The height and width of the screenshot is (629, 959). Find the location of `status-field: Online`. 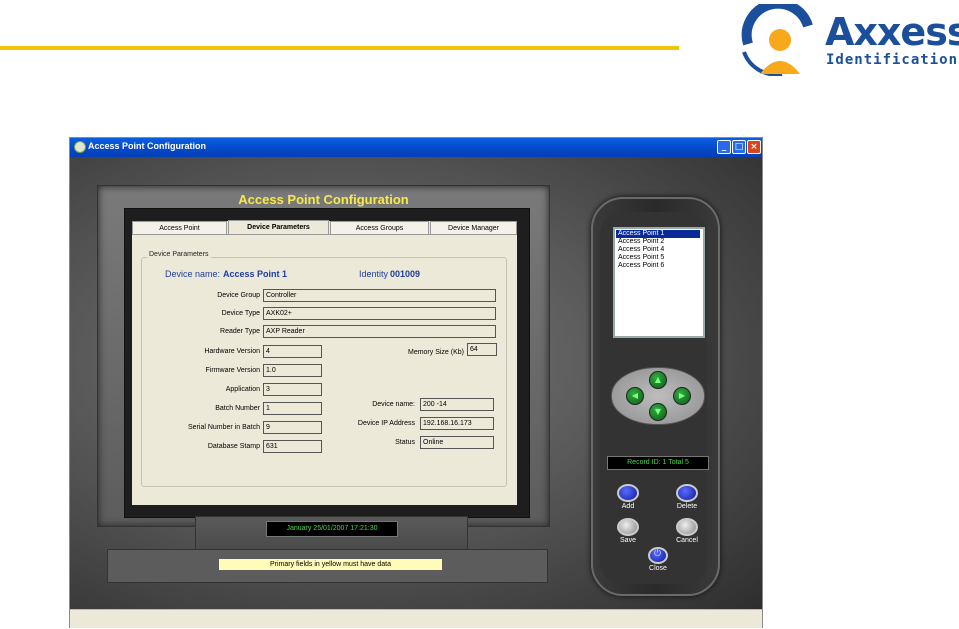

status-field: Online is located at coordinates (457, 442).